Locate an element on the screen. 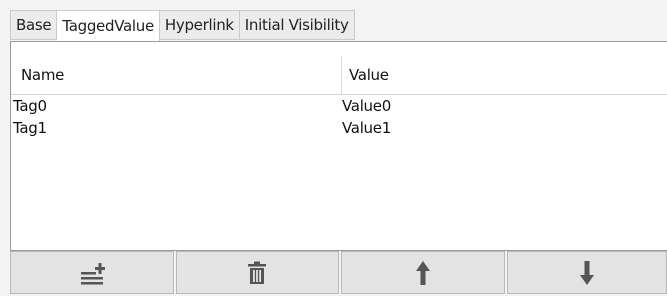  cell-name: Tag1 is located at coordinates (30, 128).